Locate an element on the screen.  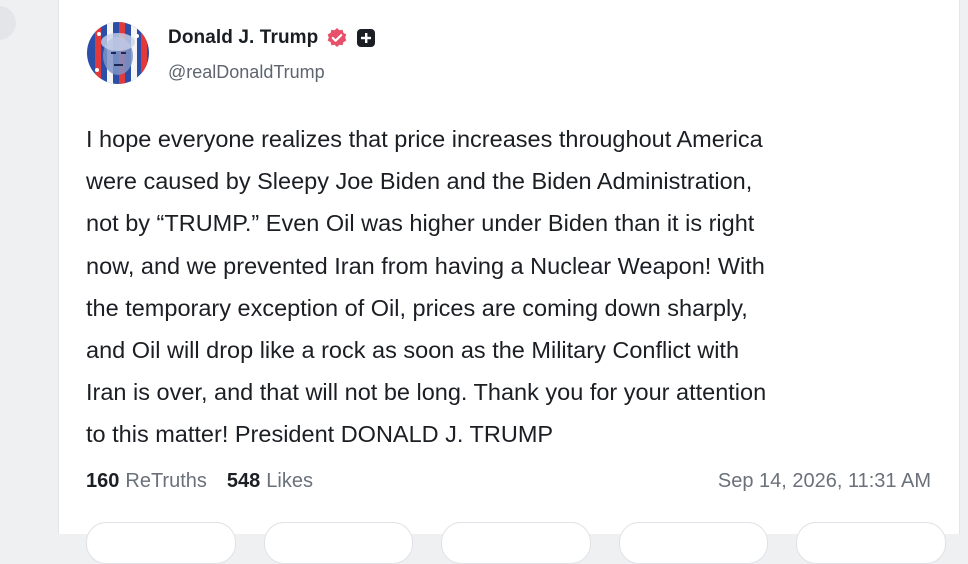
verified-badge-icon is located at coordinates (337, 38).